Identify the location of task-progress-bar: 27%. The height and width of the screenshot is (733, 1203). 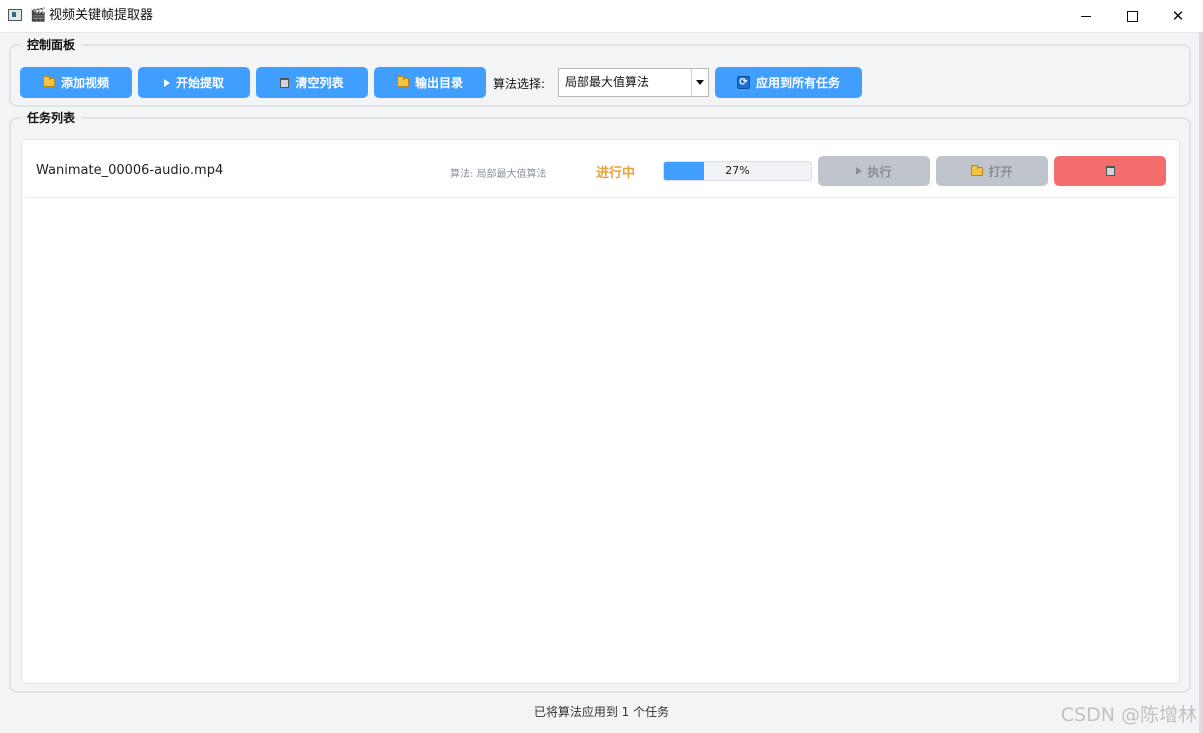
(737, 171).